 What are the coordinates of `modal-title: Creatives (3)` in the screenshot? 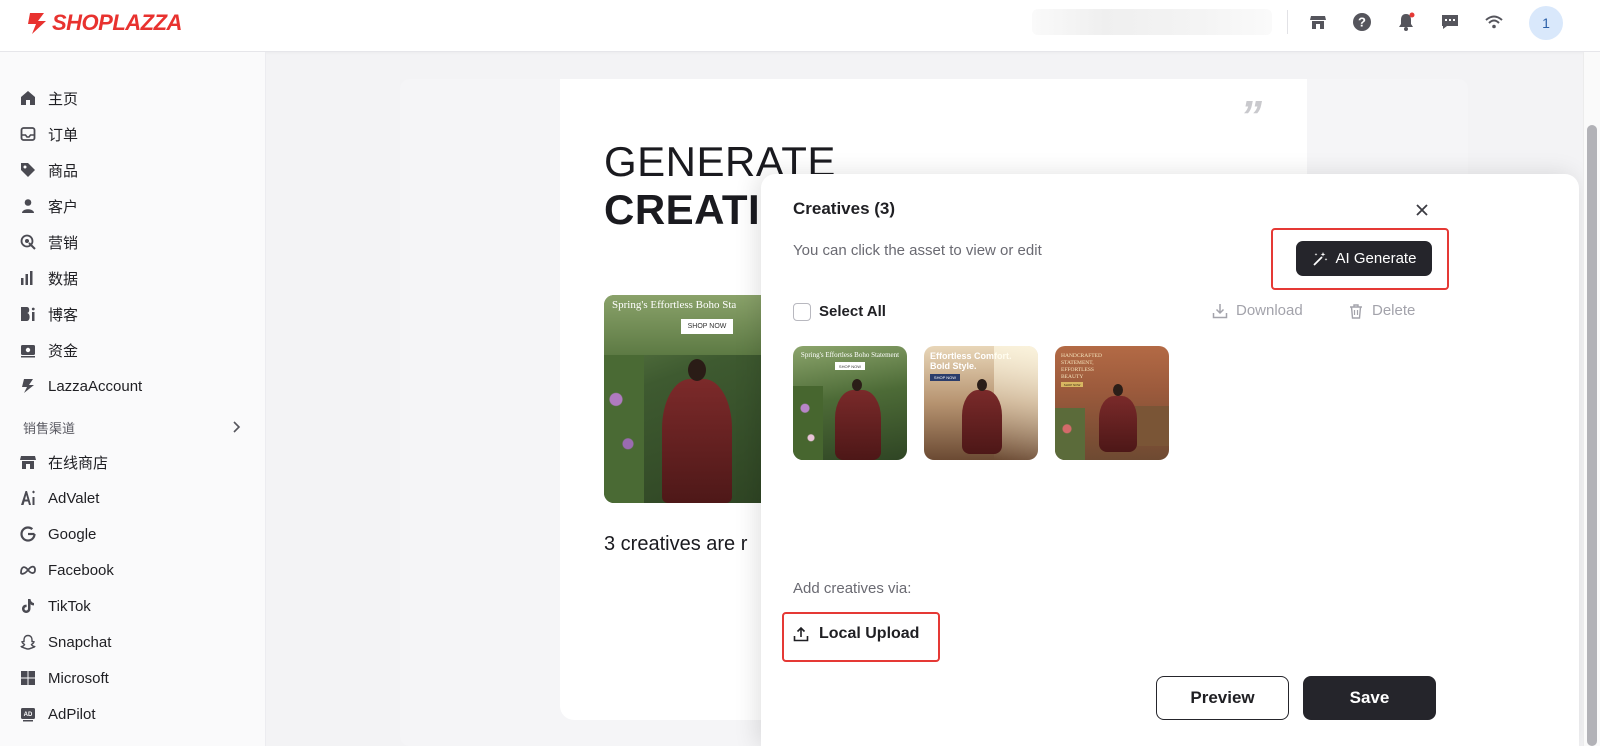 It's located at (844, 208).